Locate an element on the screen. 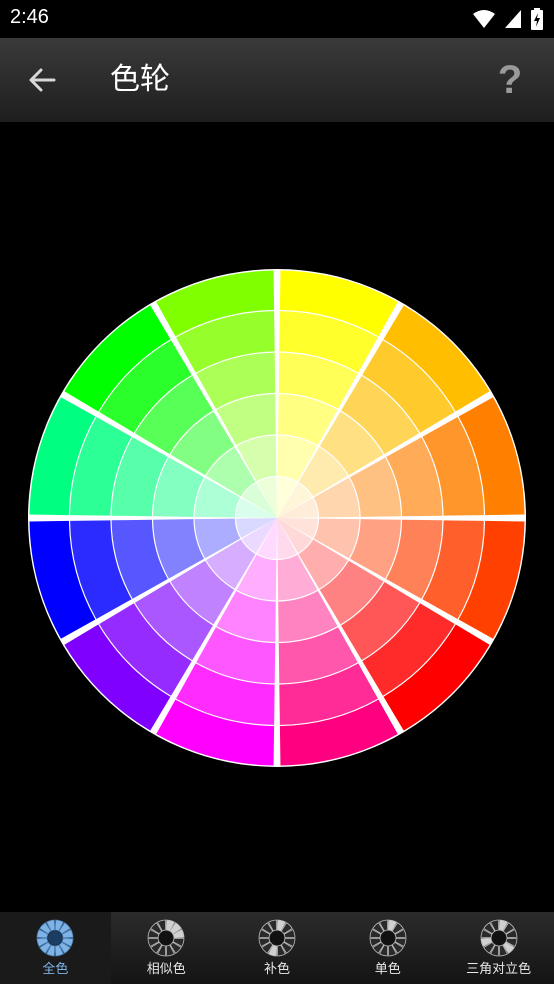 This screenshot has height=984, width=554. nav-item: 全色 is located at coordinates (55, 948).